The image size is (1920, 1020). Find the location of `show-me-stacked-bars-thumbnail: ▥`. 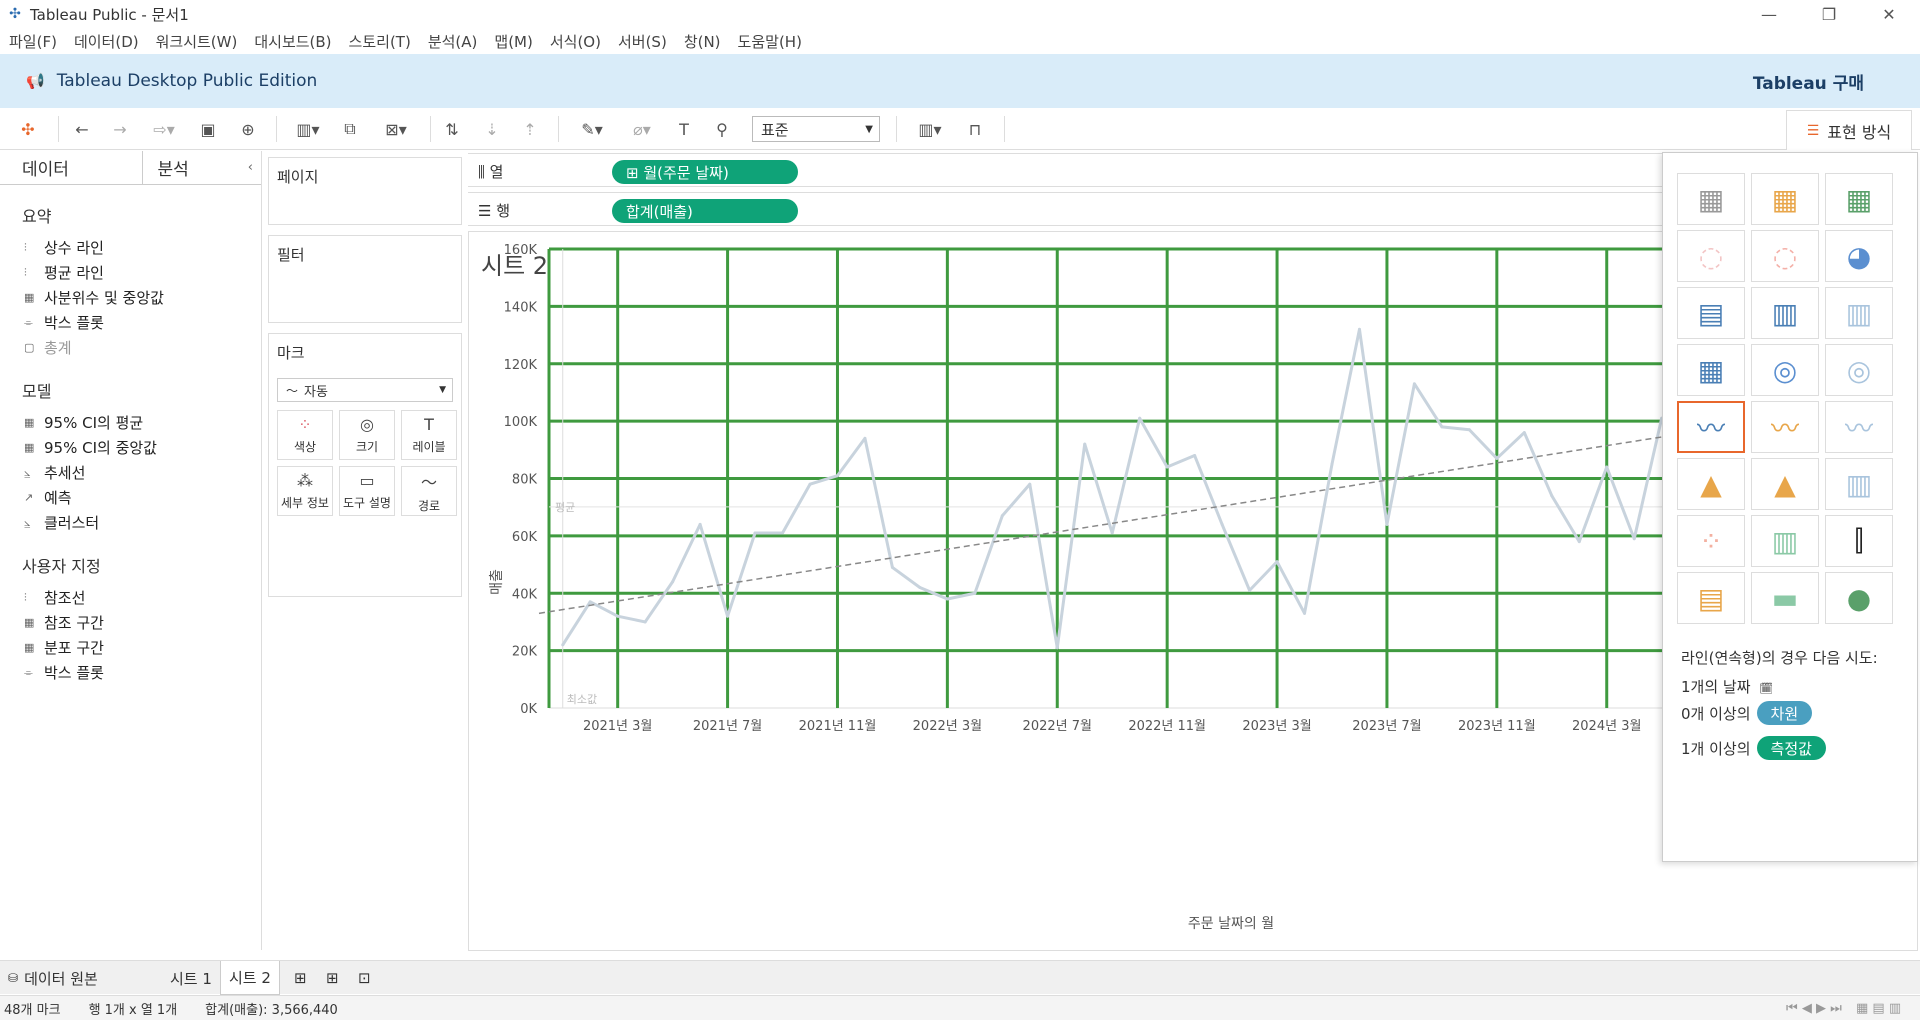

show-me-stacked-bars-thumbnail: ▥ is located at coordinates (1785, 313).